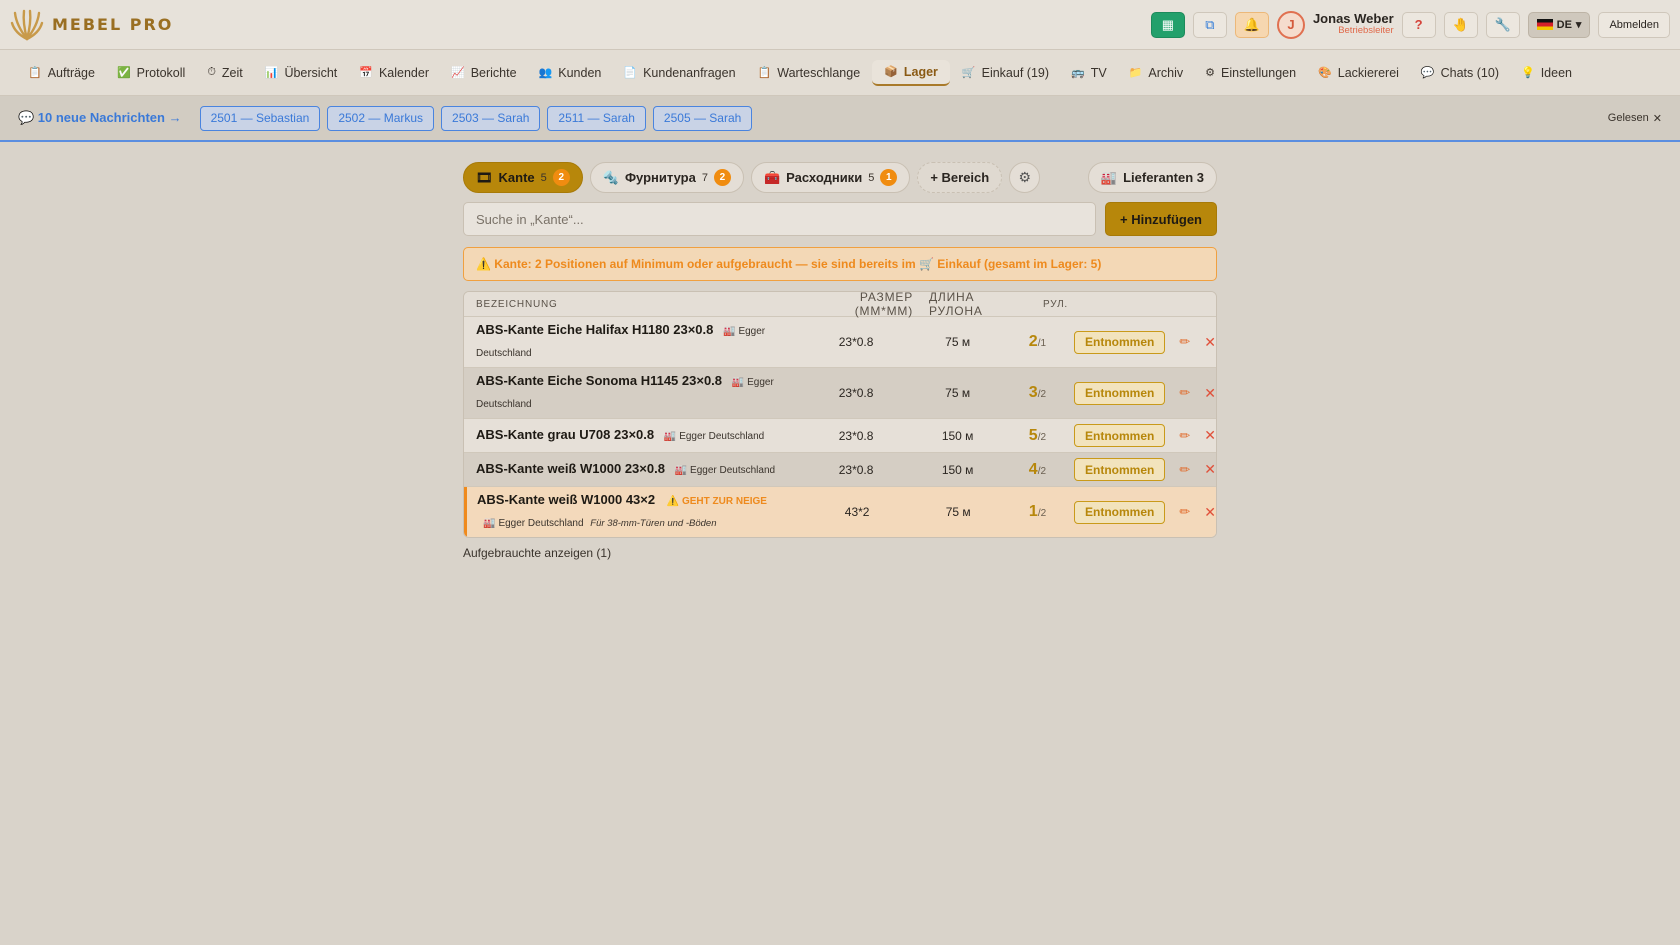 The height and width of the screenshot is (945, 1680). Describe the element at coordinates (722, 436) in the screenshot. I see `supplier-name: Egger Deutschland` at that location.